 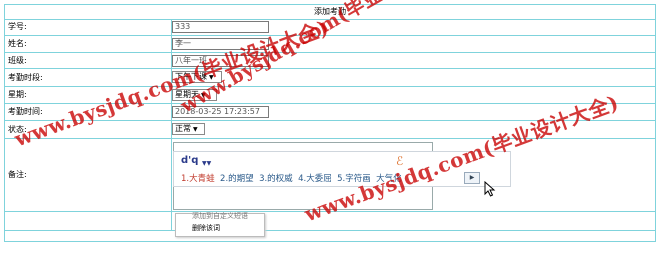 I want to click on ime-candidate: 1.大青蛙, so click(x=198, y=179).